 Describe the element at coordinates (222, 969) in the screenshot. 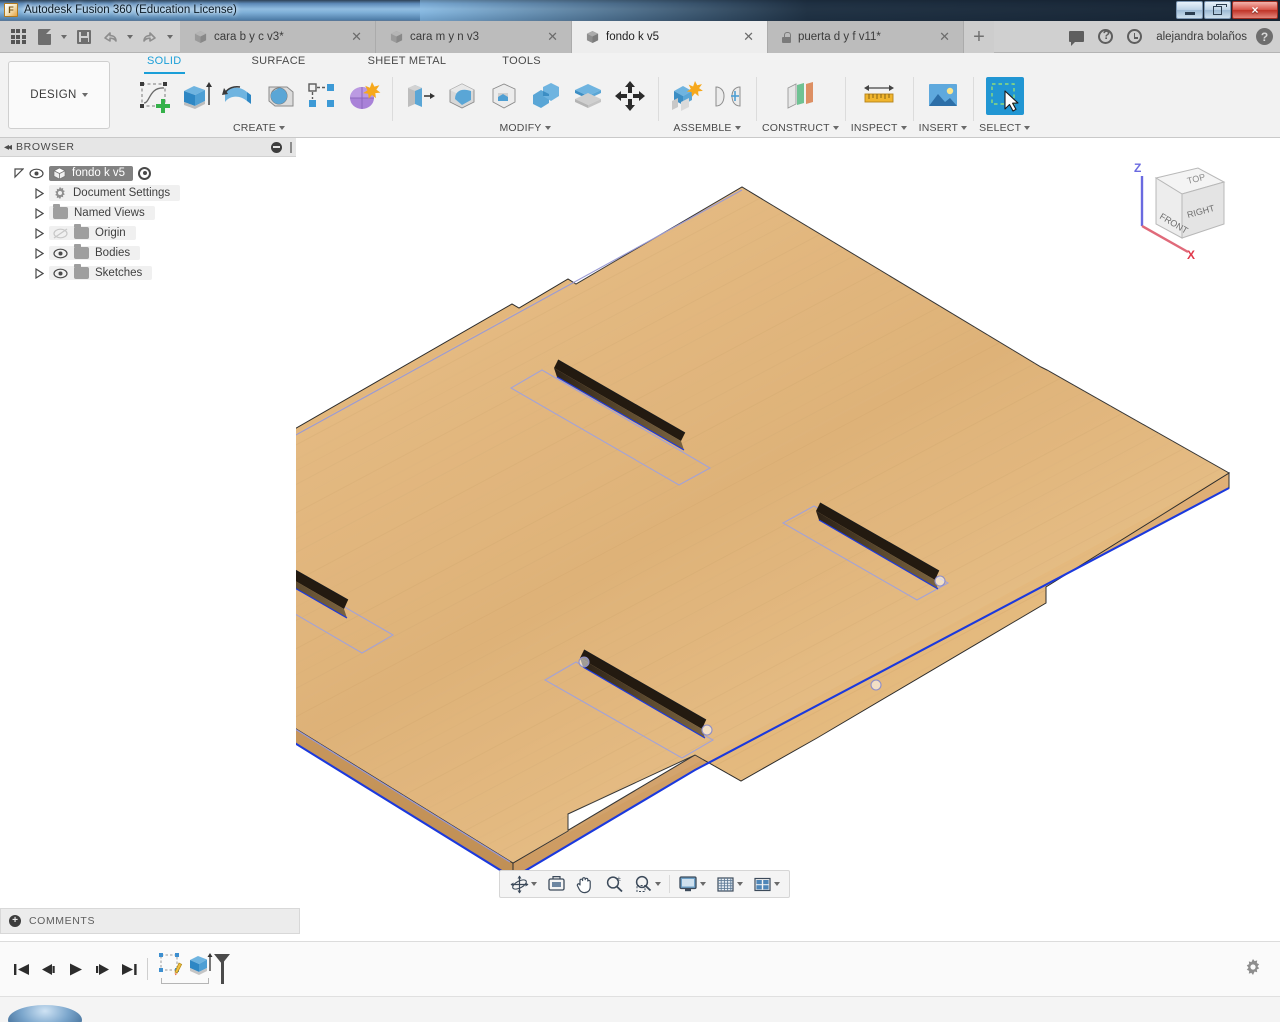

I see `timeline-end-marker` at that location.